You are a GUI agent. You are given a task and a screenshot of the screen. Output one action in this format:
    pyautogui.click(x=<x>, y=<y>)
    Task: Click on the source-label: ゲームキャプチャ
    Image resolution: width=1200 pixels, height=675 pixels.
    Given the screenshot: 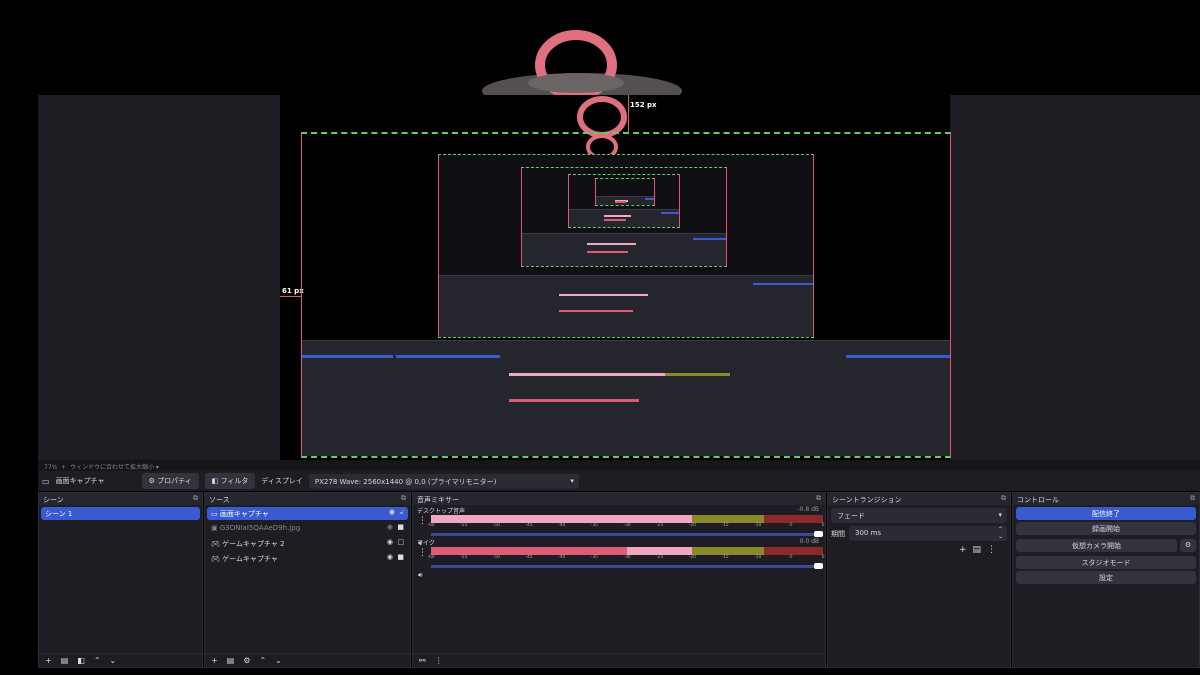 What is the action you would take?
    pyautogui.click(x=250, y=559)
    